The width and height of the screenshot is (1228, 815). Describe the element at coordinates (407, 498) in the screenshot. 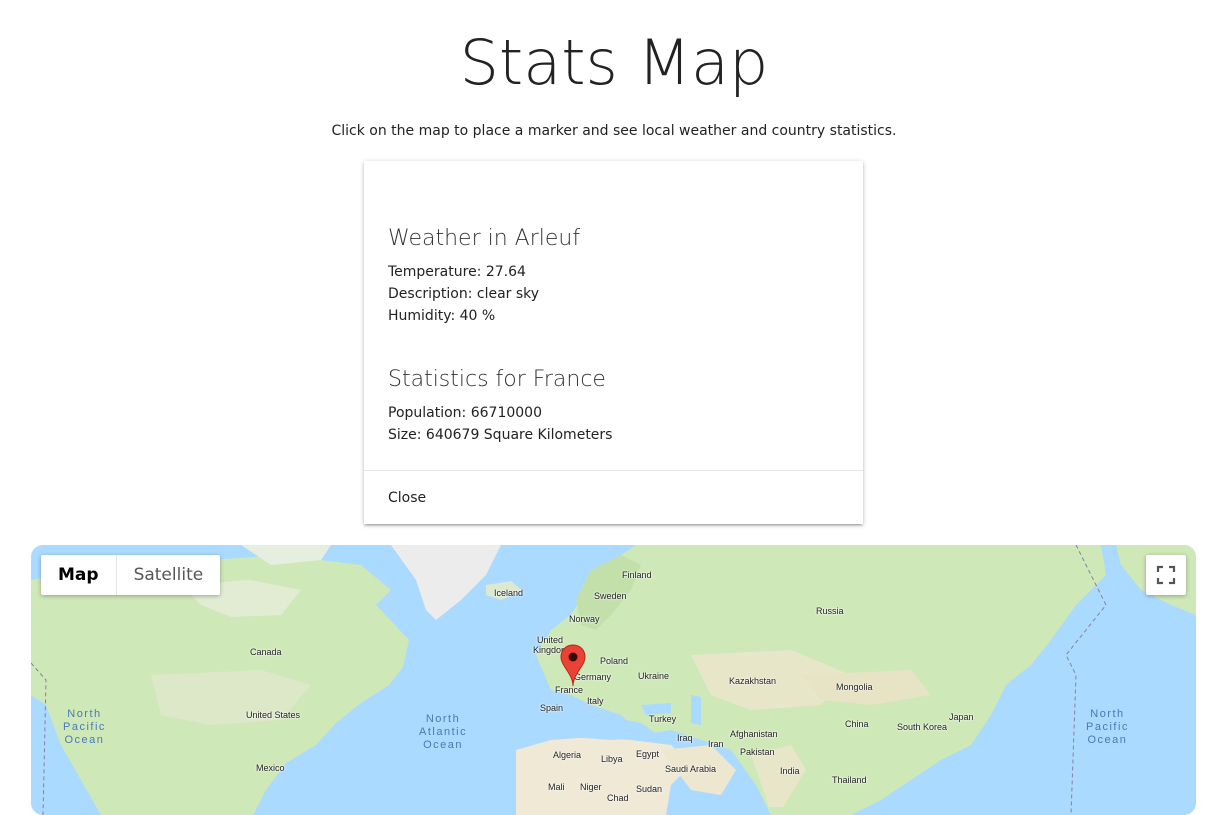

I see `close-button: Close` at that location.